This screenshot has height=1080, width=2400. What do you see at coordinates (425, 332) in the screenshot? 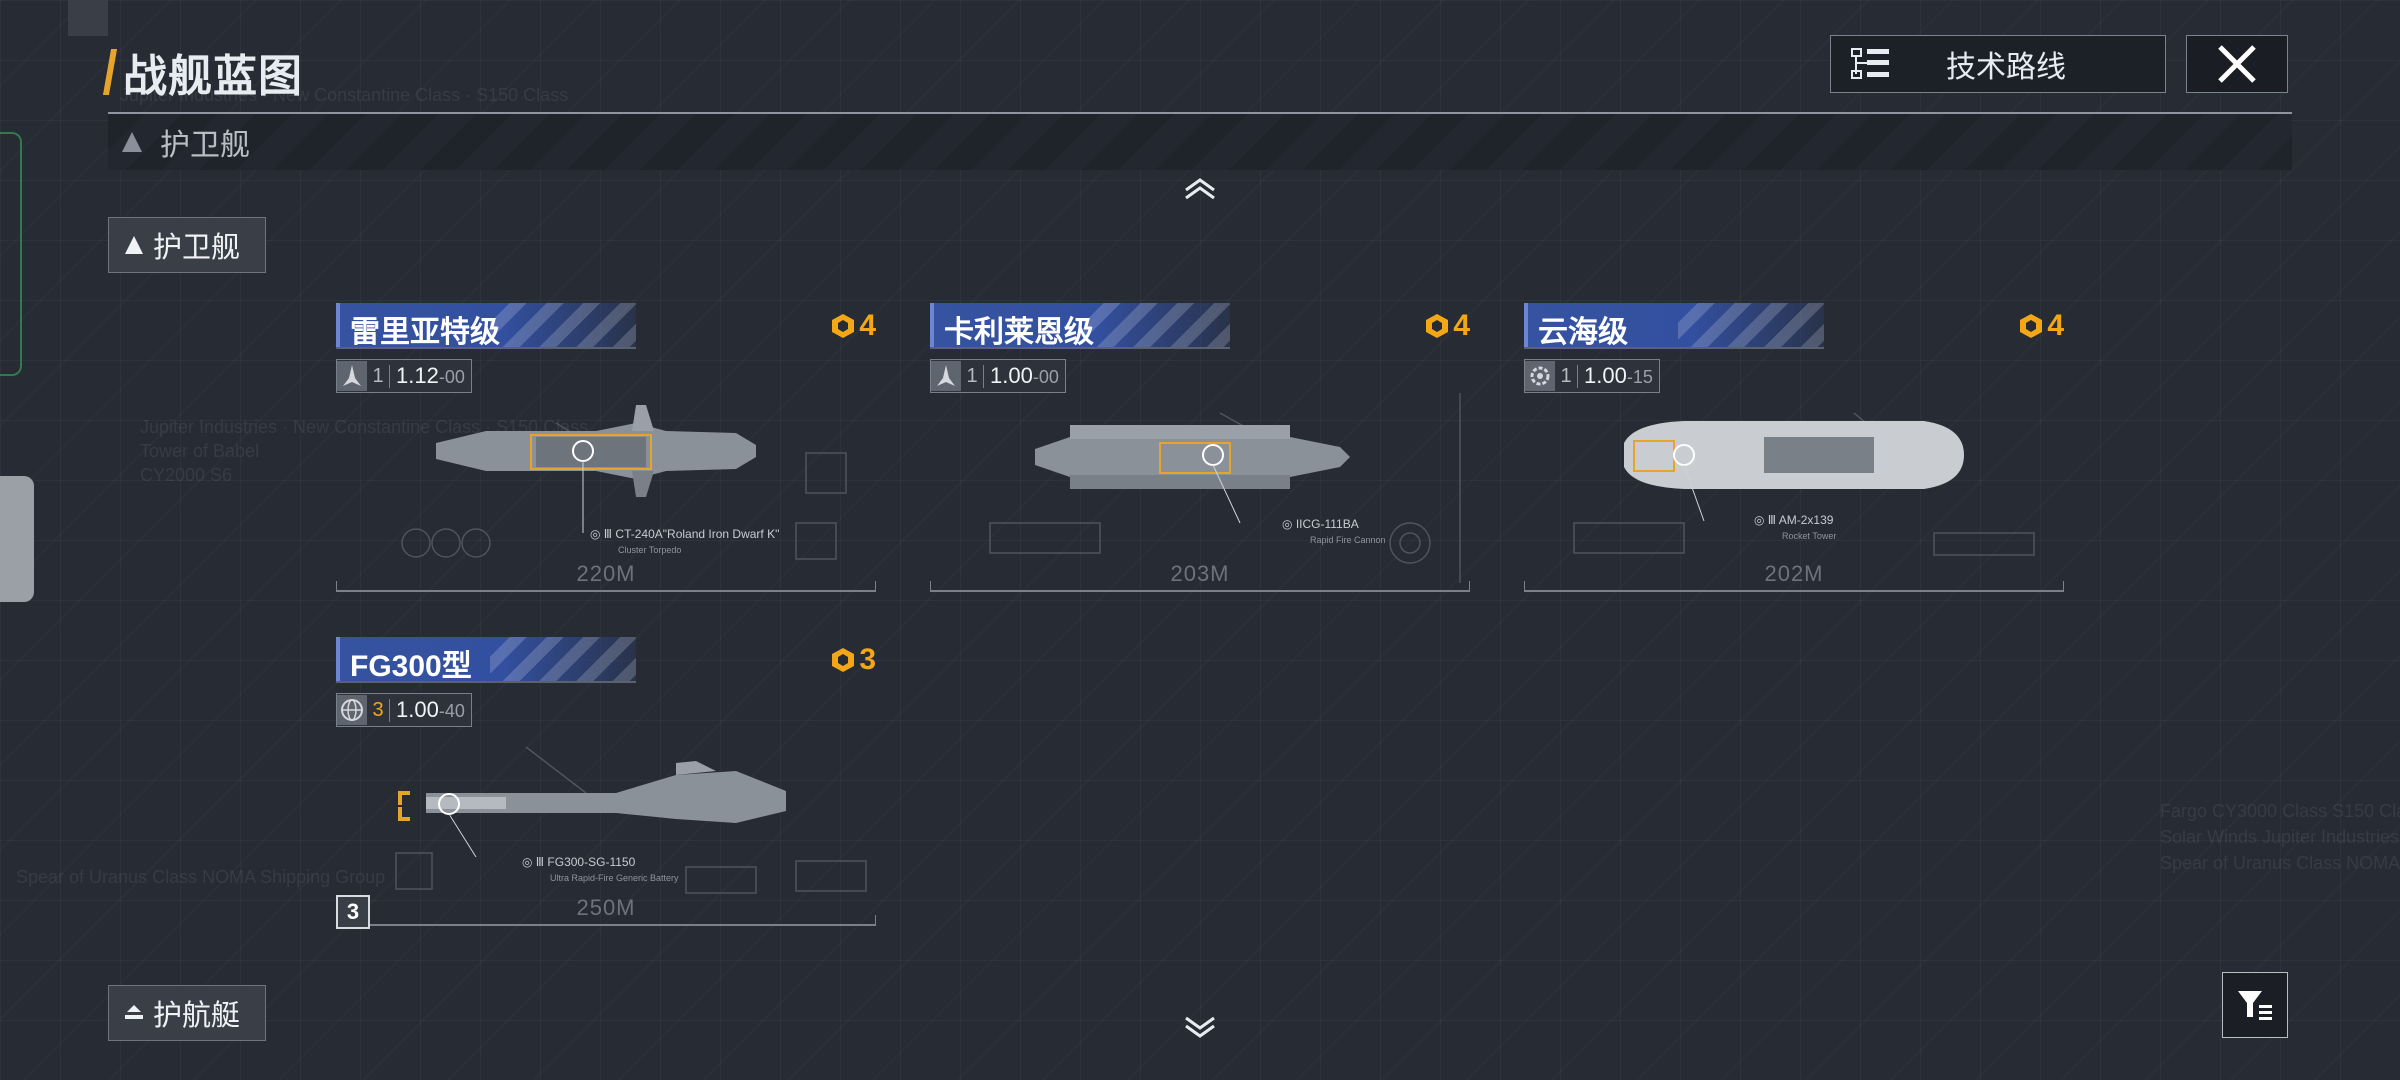
I see `ship-name: 雷里亚特级` at bounding box center [425, 332].